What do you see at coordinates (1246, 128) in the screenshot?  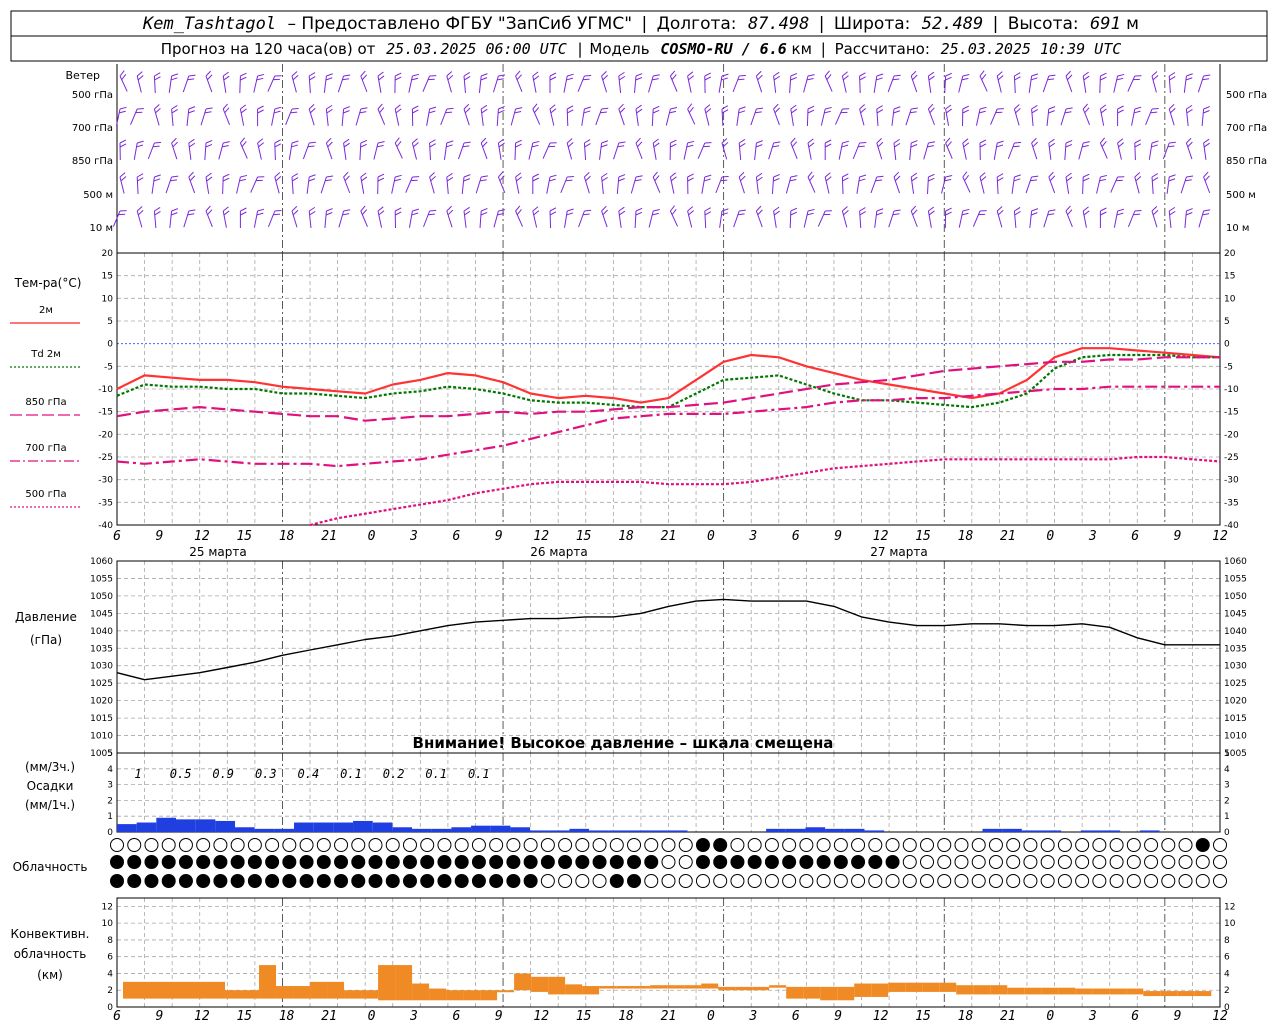 I see `wind-level-label: 700 гПа` at bounding box center [1246, 128].